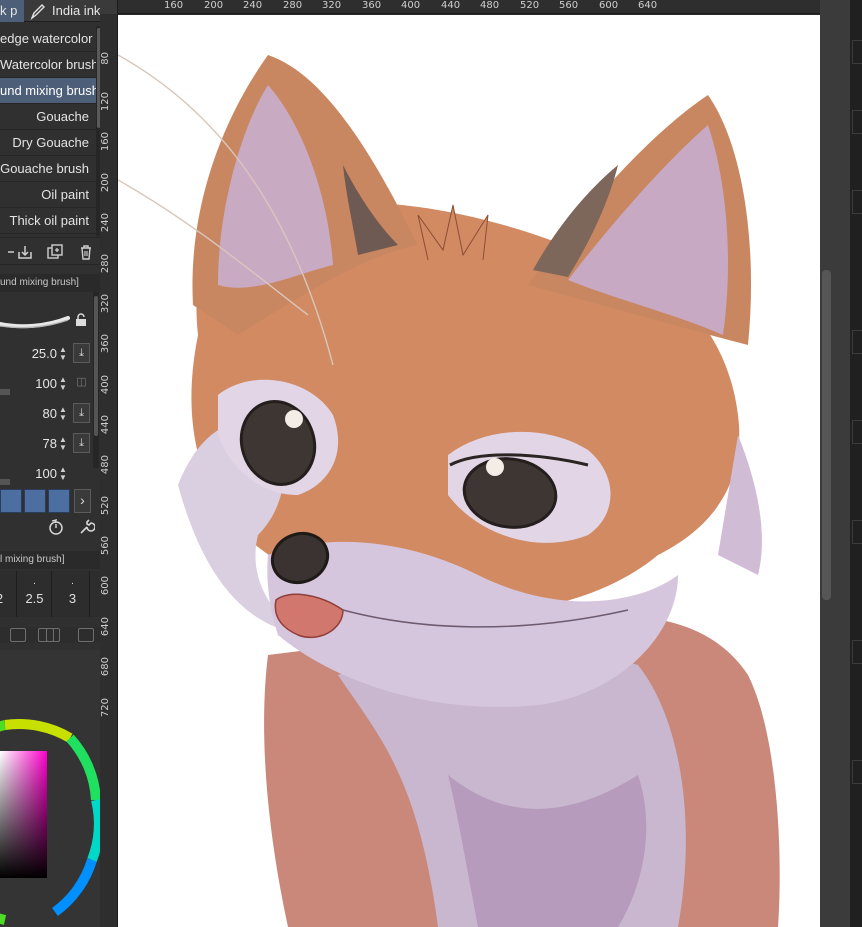 This screenshot has width=862, height=927. Describe the element at coordinates (72, 598) in the screenshot. I see `size-preset-label: 3` at that location.